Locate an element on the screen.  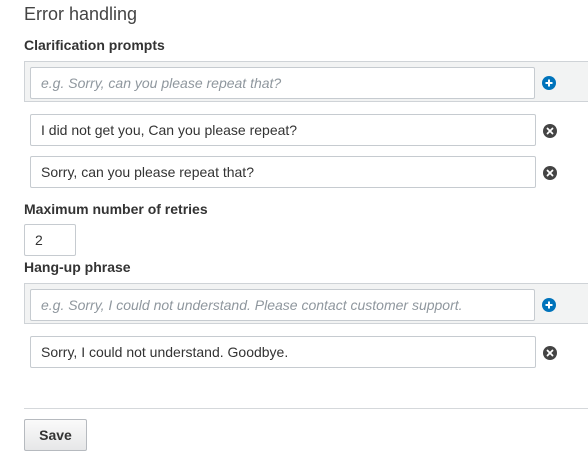
section-title: Error handling is located at coordinates (81, 14).